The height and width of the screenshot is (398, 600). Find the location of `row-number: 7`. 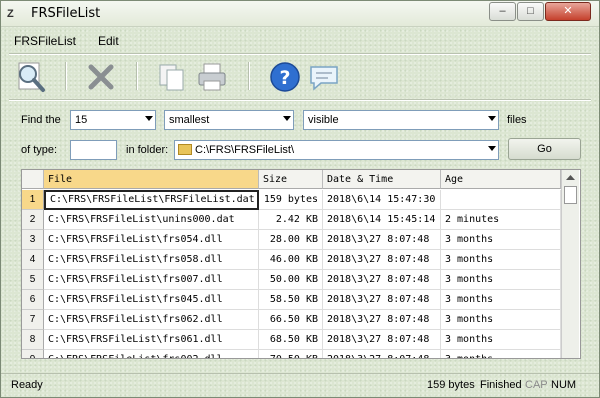

row-number: 7 is located at coordinates (33, 320).